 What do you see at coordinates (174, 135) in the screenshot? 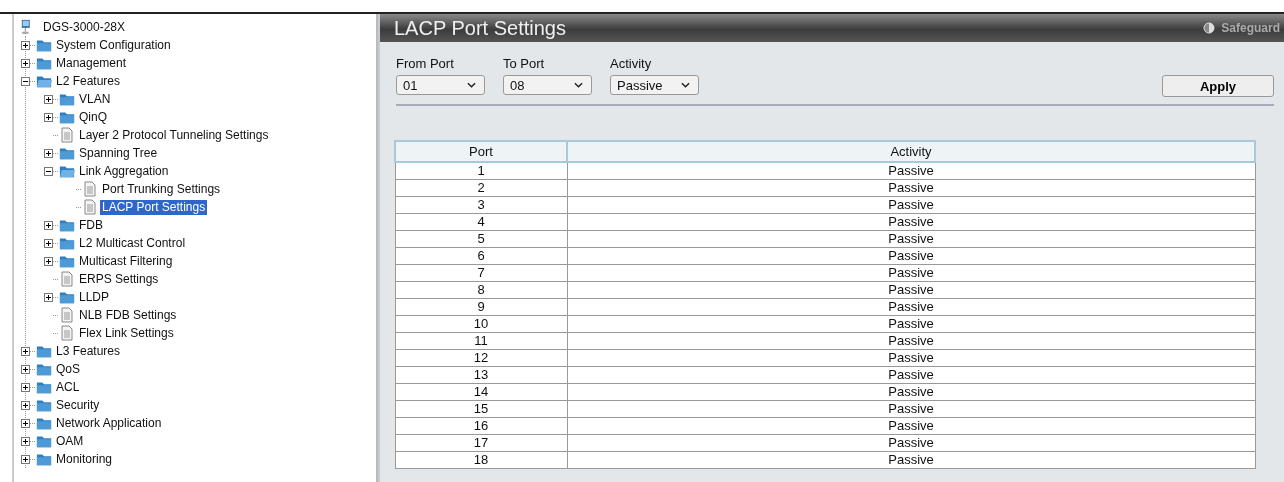
I see `tree-item: Layer 2 Protocol Tunneling Settings` at bounding box center [174, 135].